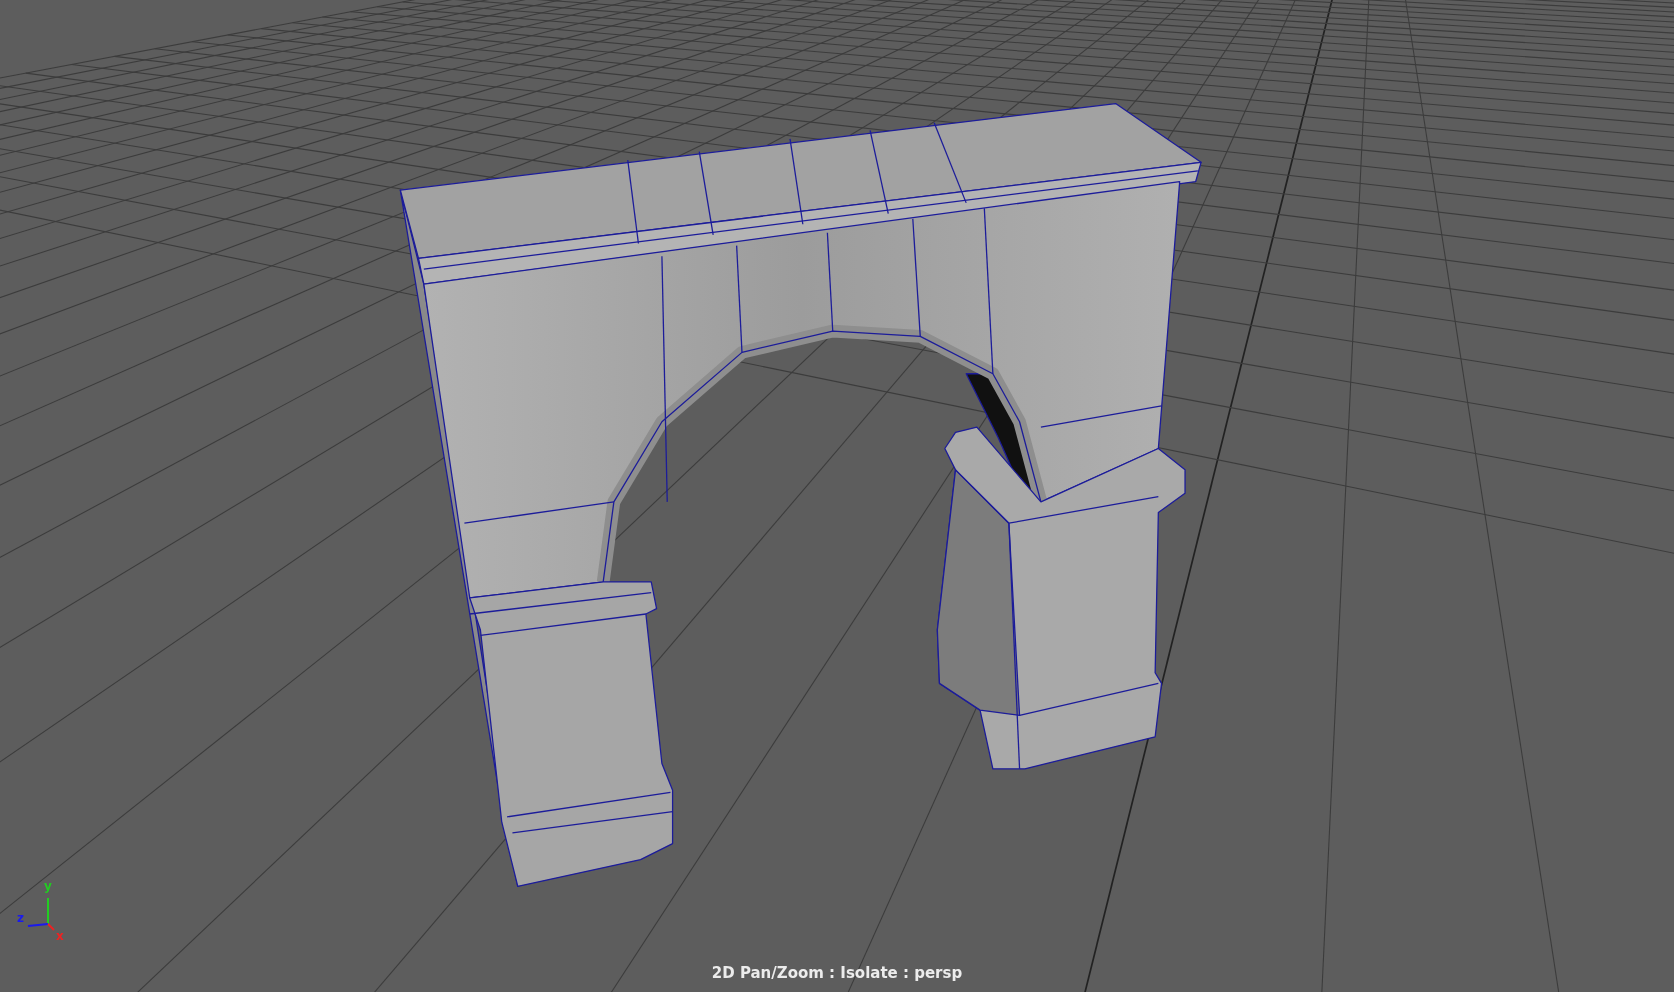 The width and height of the screenshot is (1674, 992). What do you see at coordinates (20, 918) in the screenshot?
I see `axis-label: z` at bounding box center [20, 918].